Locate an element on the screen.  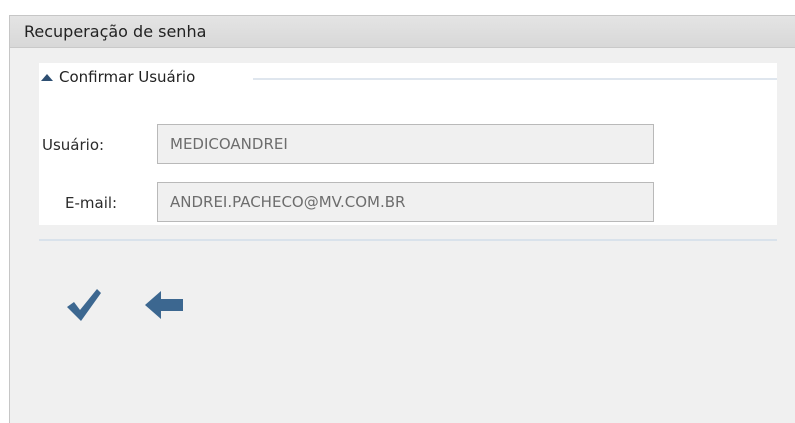
usuario-input is located at coordinates (405, 144).